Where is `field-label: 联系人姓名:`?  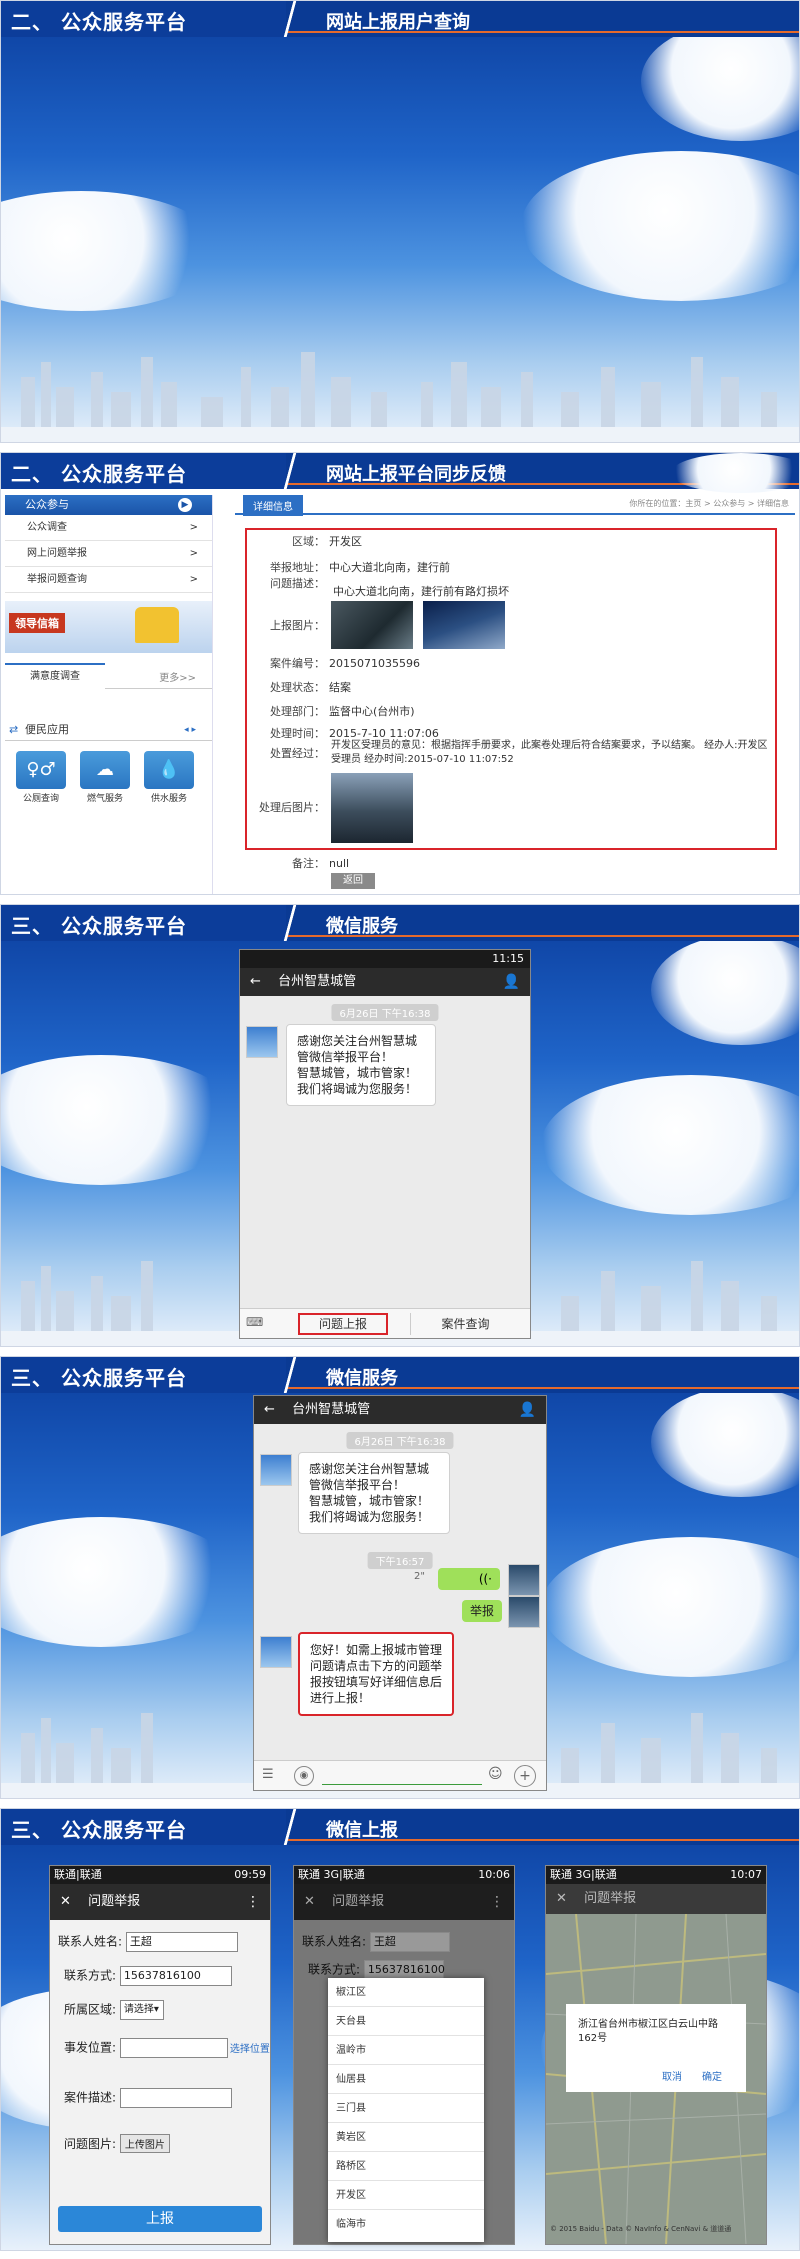
field-label: 联系人姓名: is located at coordinates (90, 1941).